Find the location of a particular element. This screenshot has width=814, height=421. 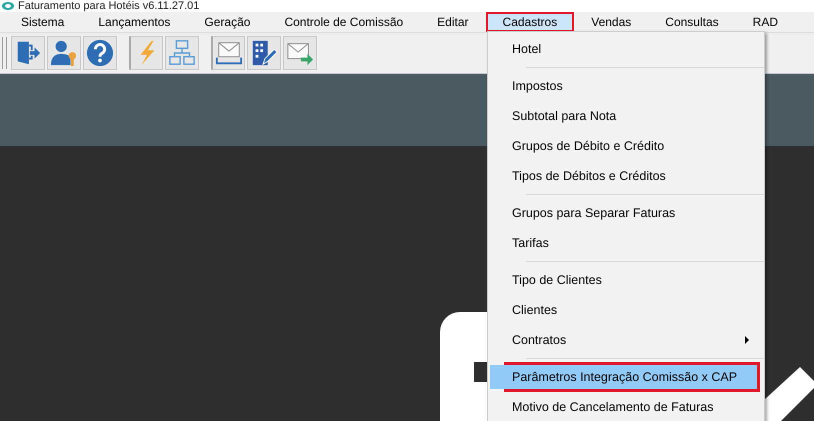

menu-item: Grupos para Separar Faturas is located at coordinates (623, 213).